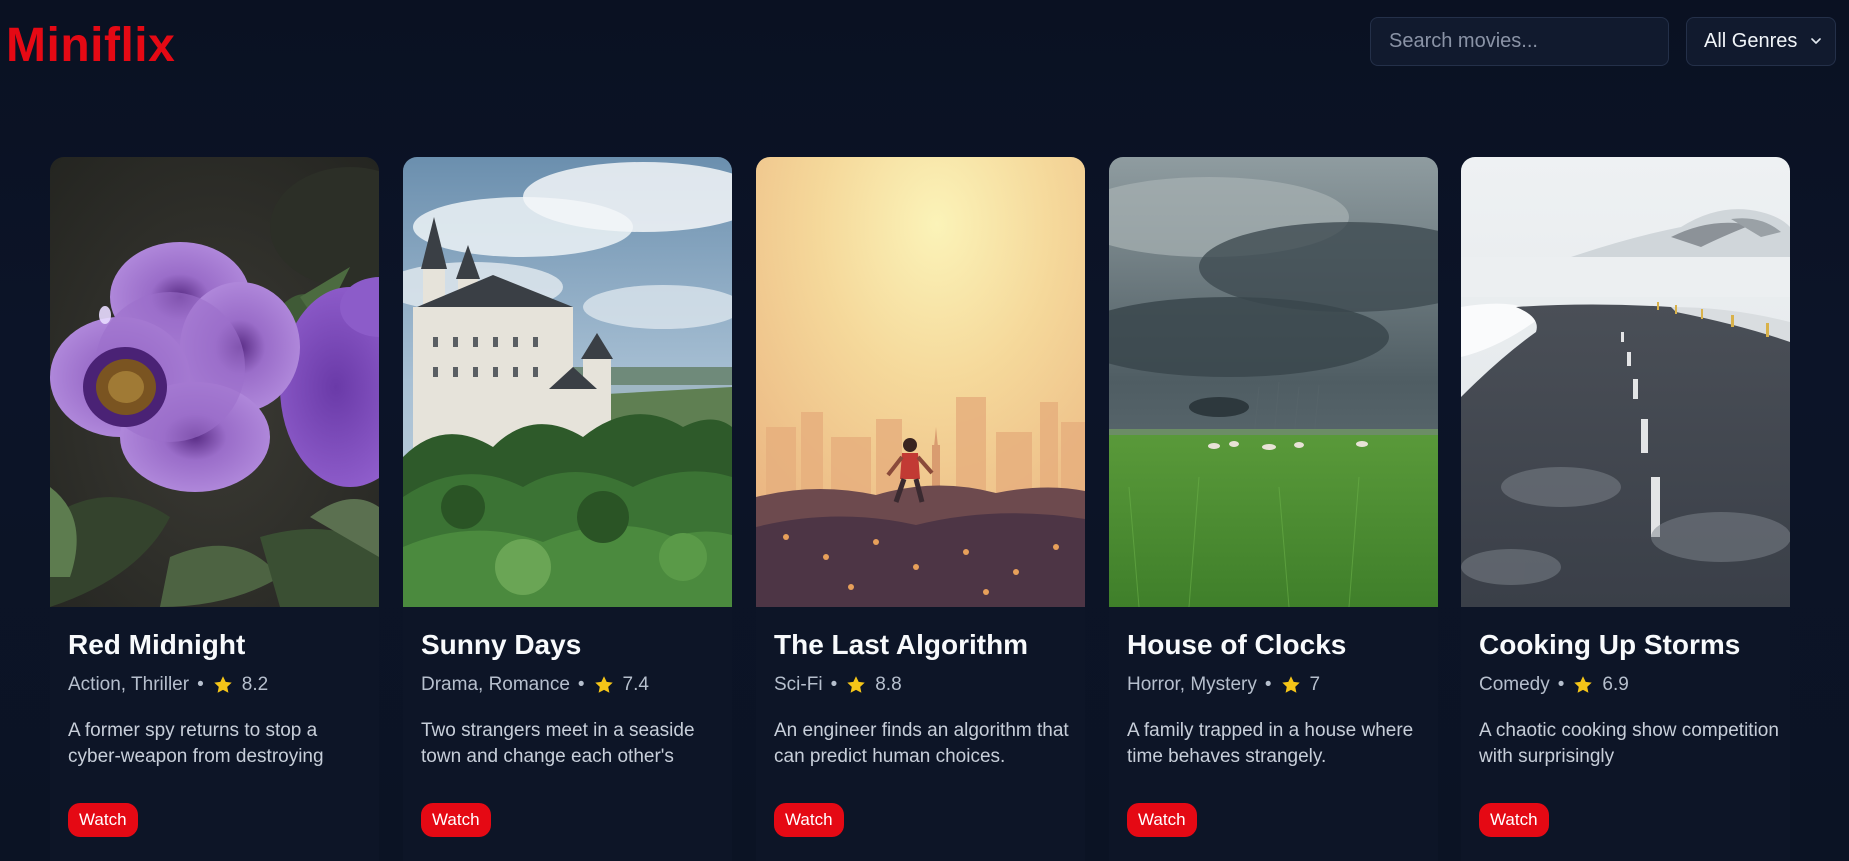 The image size is (1849, 861). I want to click on movie-genres: Drama, Romance, so click(495, 684).